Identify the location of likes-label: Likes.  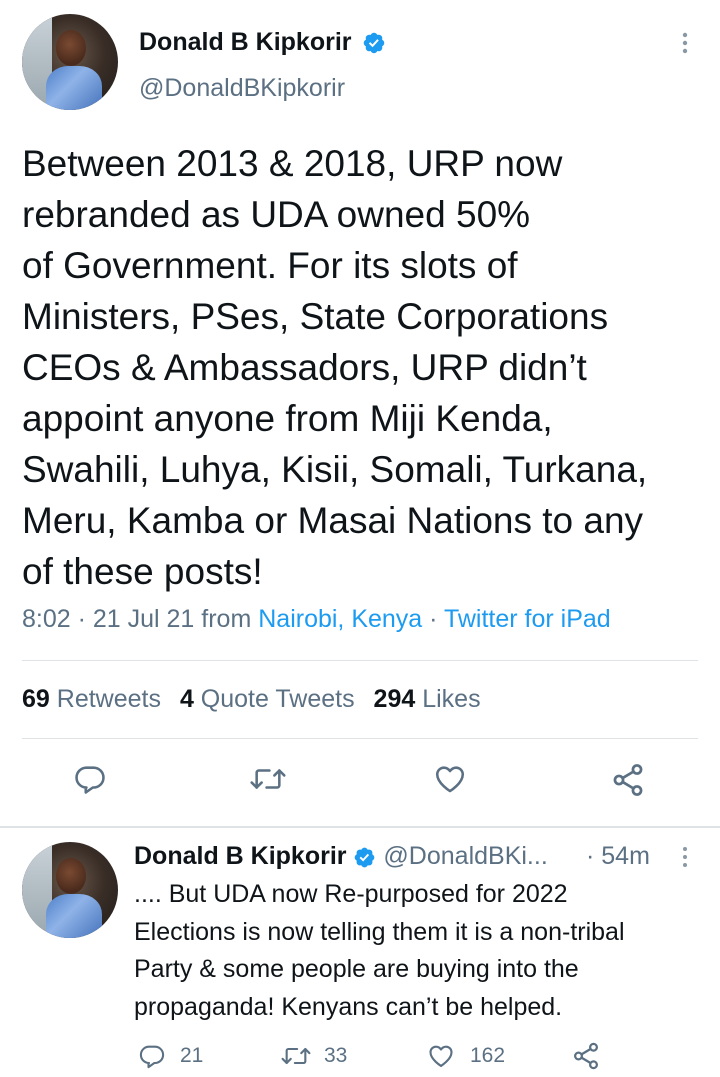
(451, 699).